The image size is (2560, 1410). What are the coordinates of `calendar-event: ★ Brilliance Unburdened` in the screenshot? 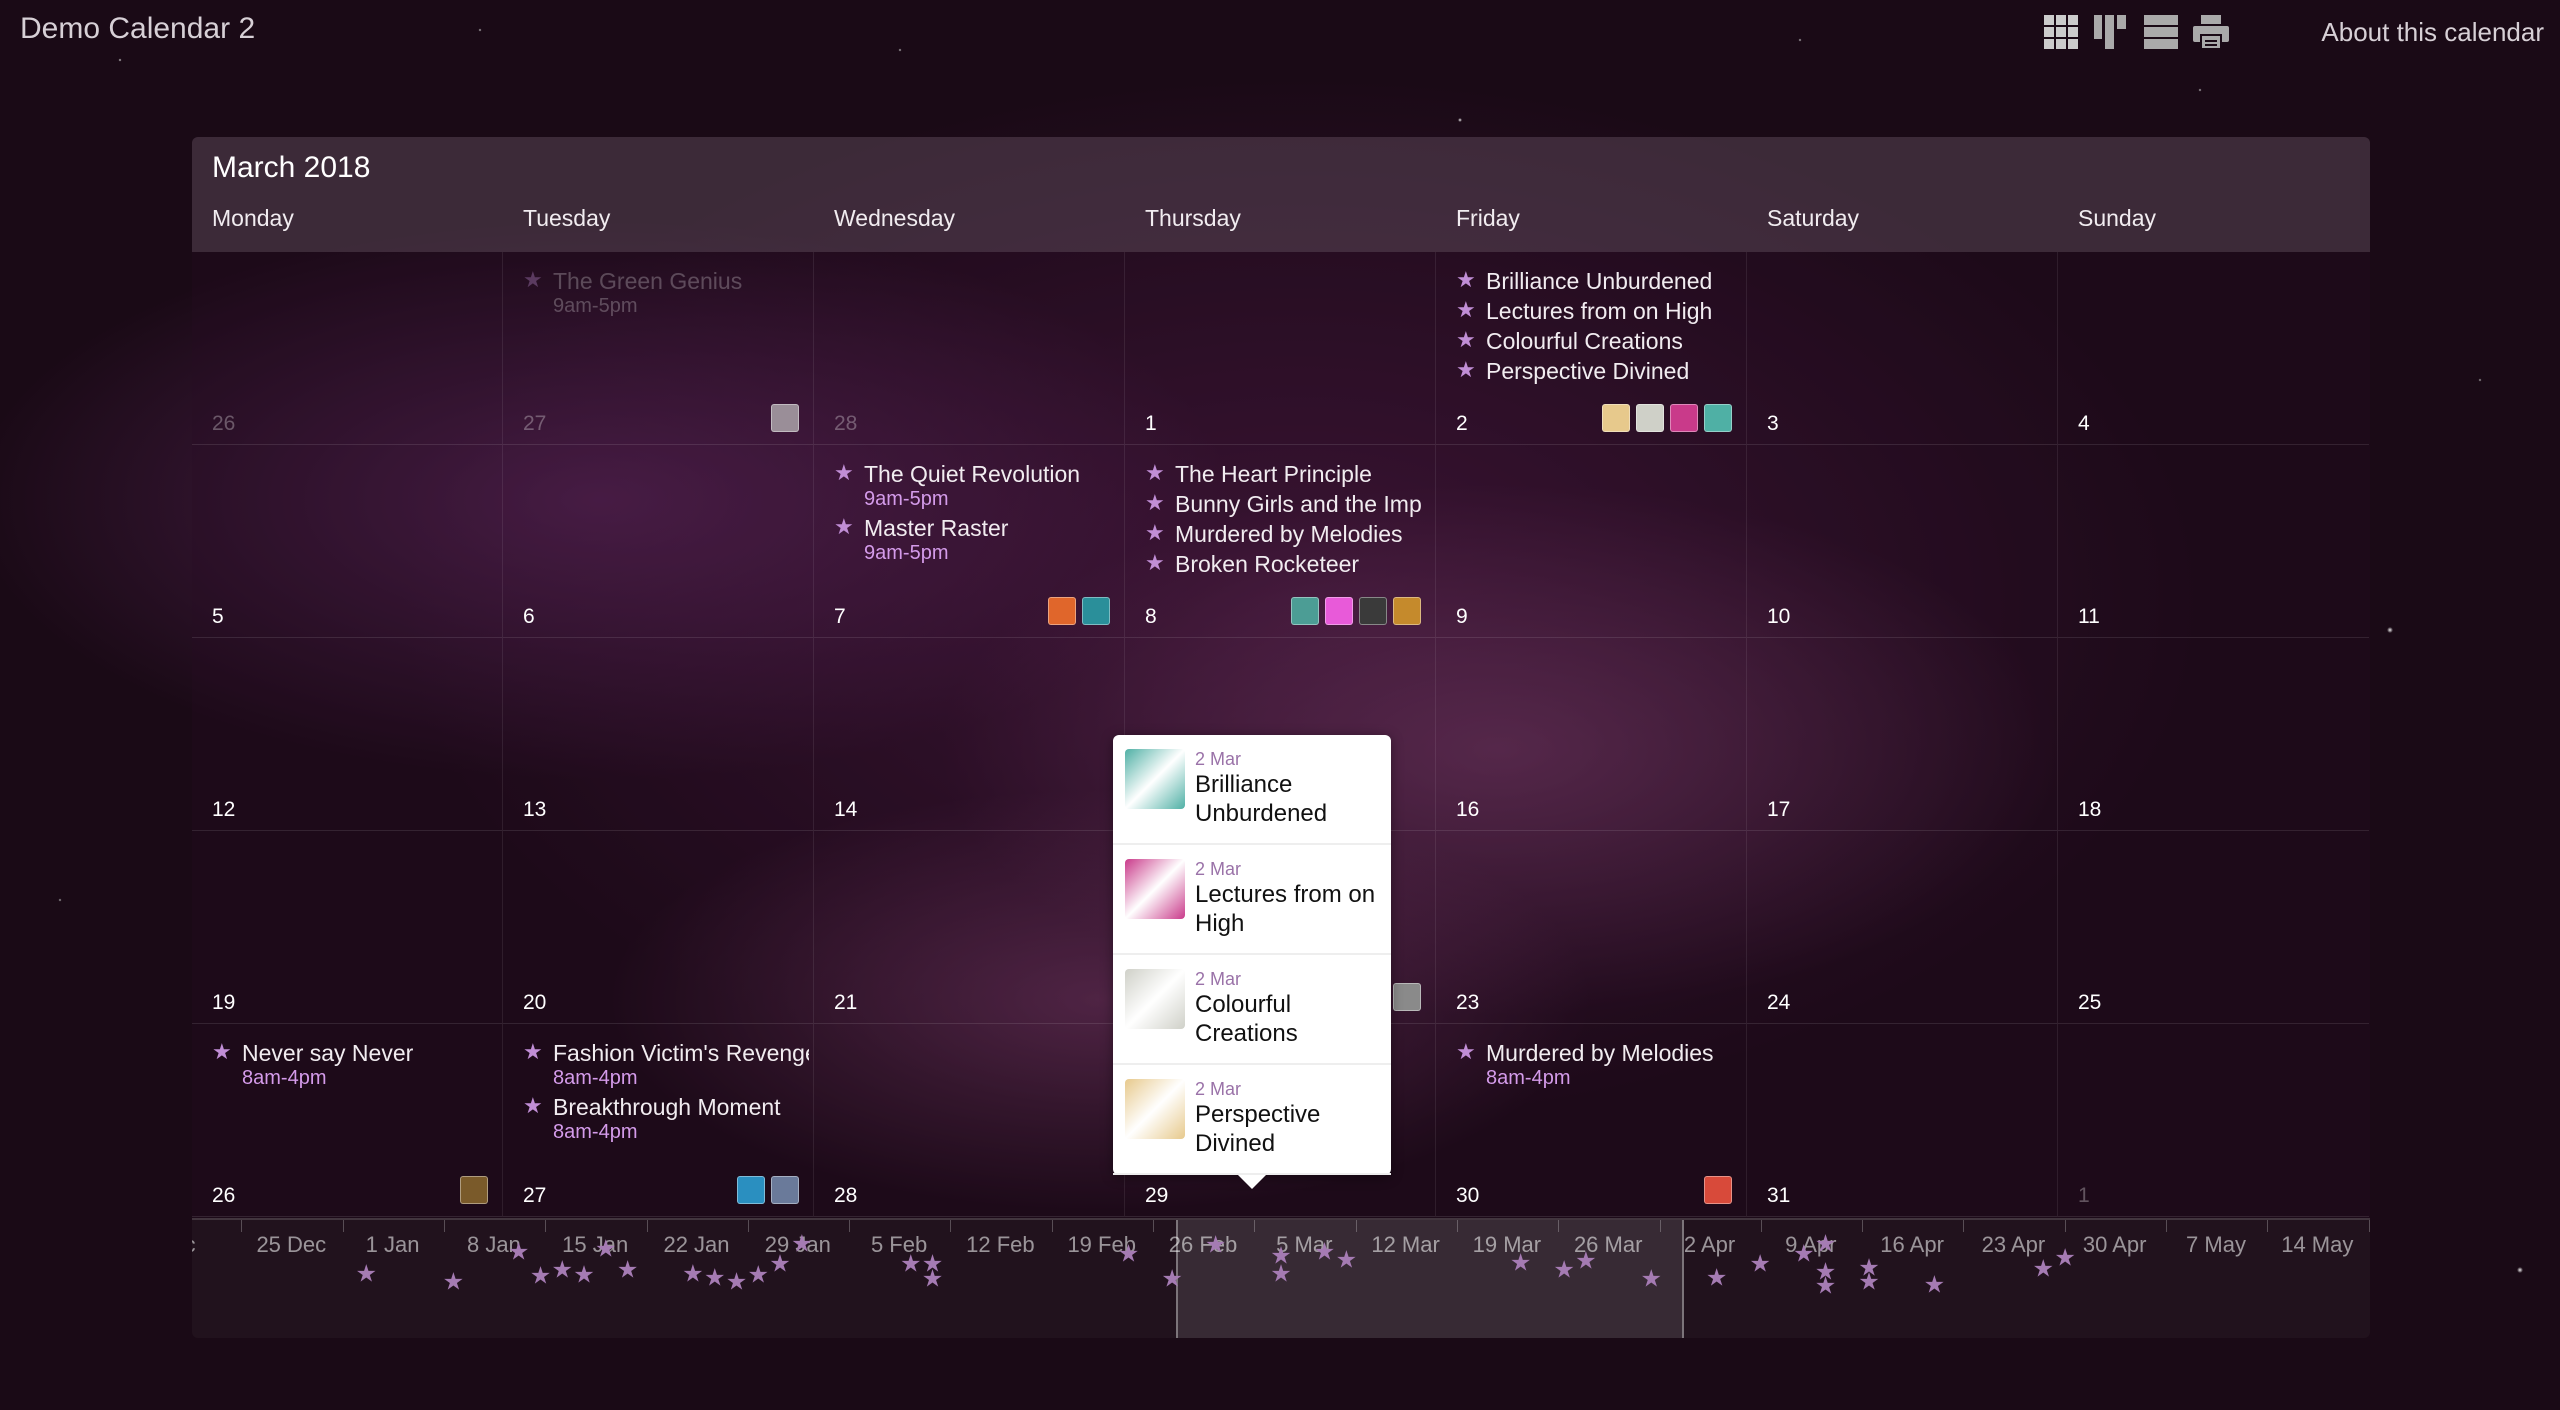 It's located at (1599, 281).